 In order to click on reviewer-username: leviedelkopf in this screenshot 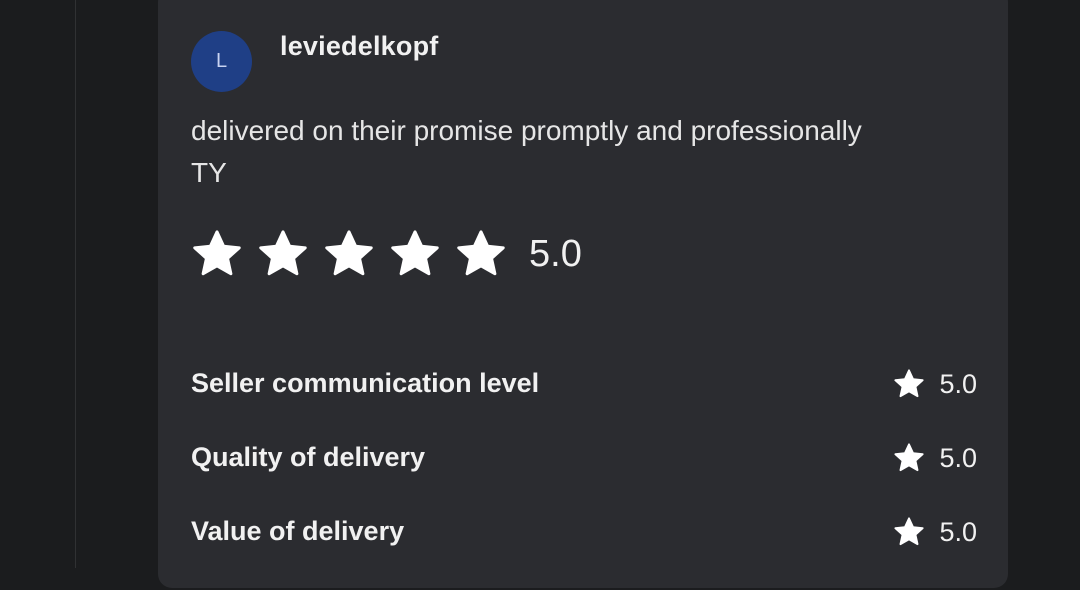, I will do `click(359, 46)`.